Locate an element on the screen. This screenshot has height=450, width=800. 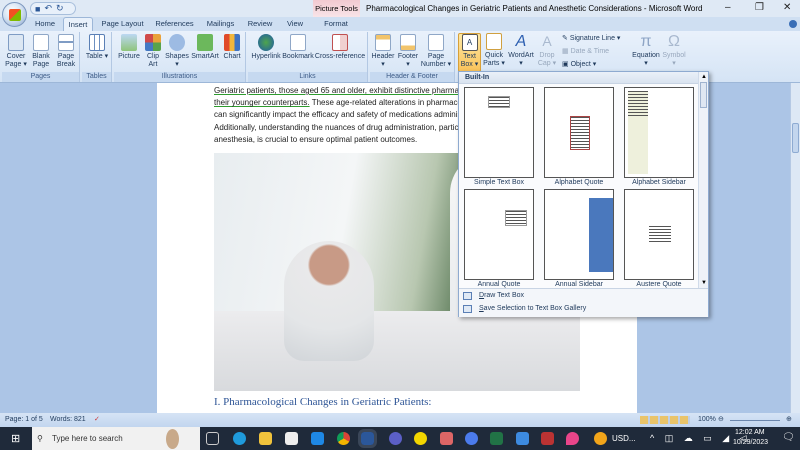
gallery-scrollbar: ▲ ▼ is located at coordinates (703, 180).